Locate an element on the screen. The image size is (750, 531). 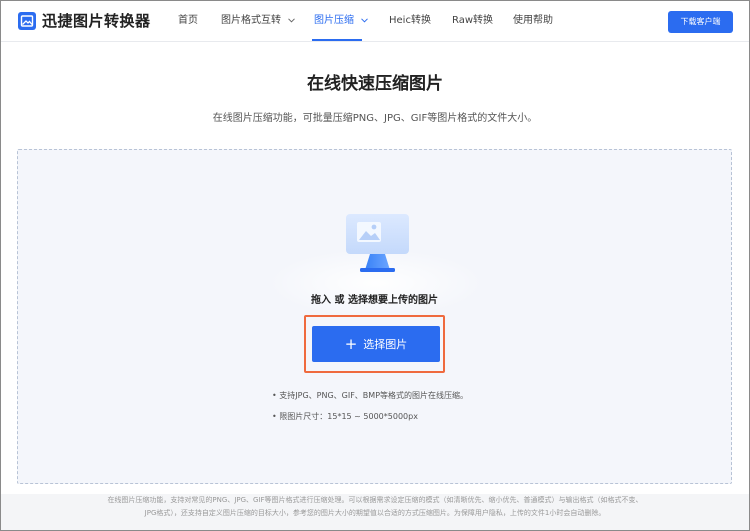
nav-item-label: 首页 is located at coordinates (188, 20).